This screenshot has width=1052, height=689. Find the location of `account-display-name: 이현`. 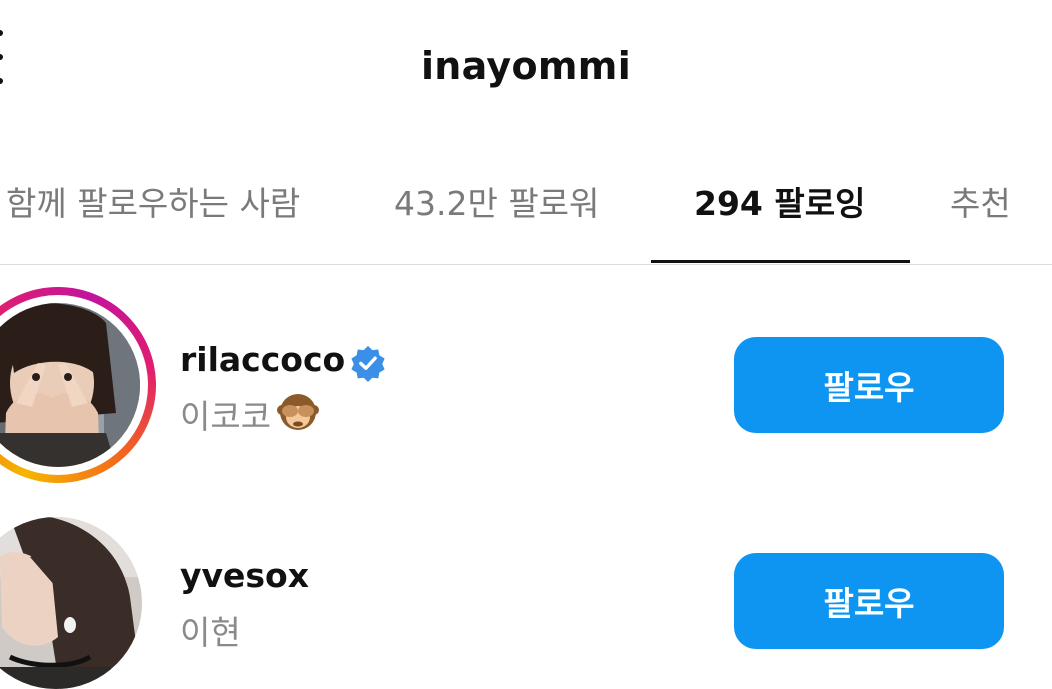

account-display-name: 이현 is located at coordinates (210, 632).